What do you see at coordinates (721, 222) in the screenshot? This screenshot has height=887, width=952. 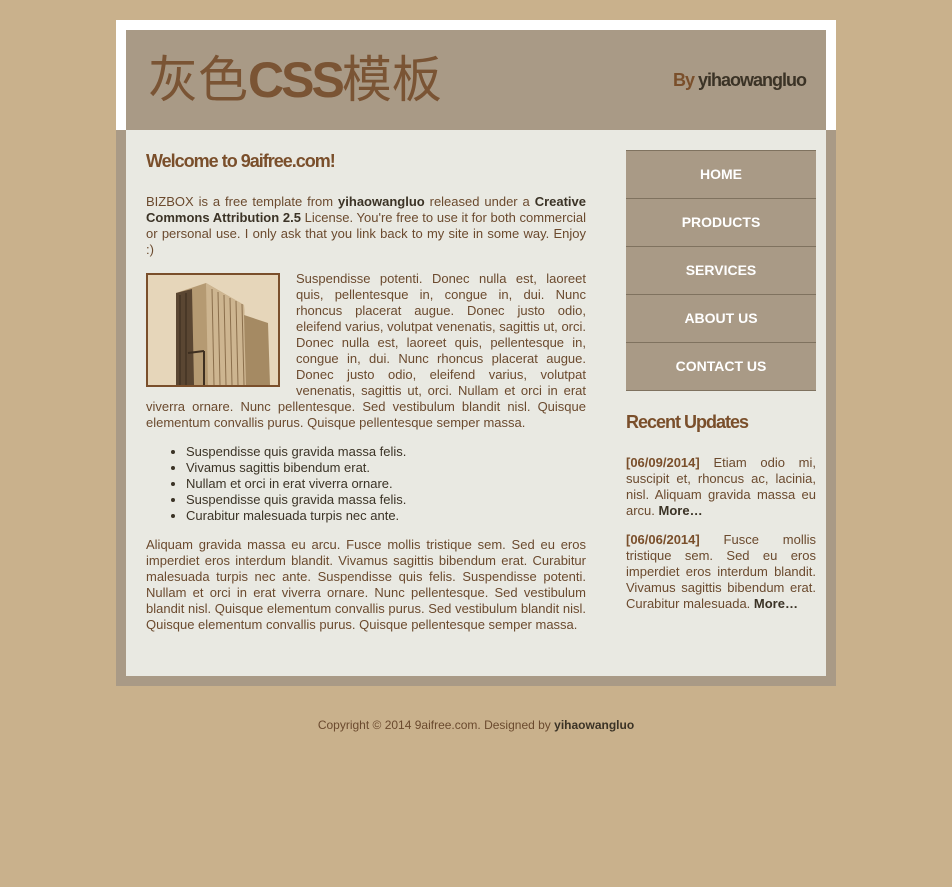 I see `nav-item-products: PRODUCTS` at bounding box center [721, 222].